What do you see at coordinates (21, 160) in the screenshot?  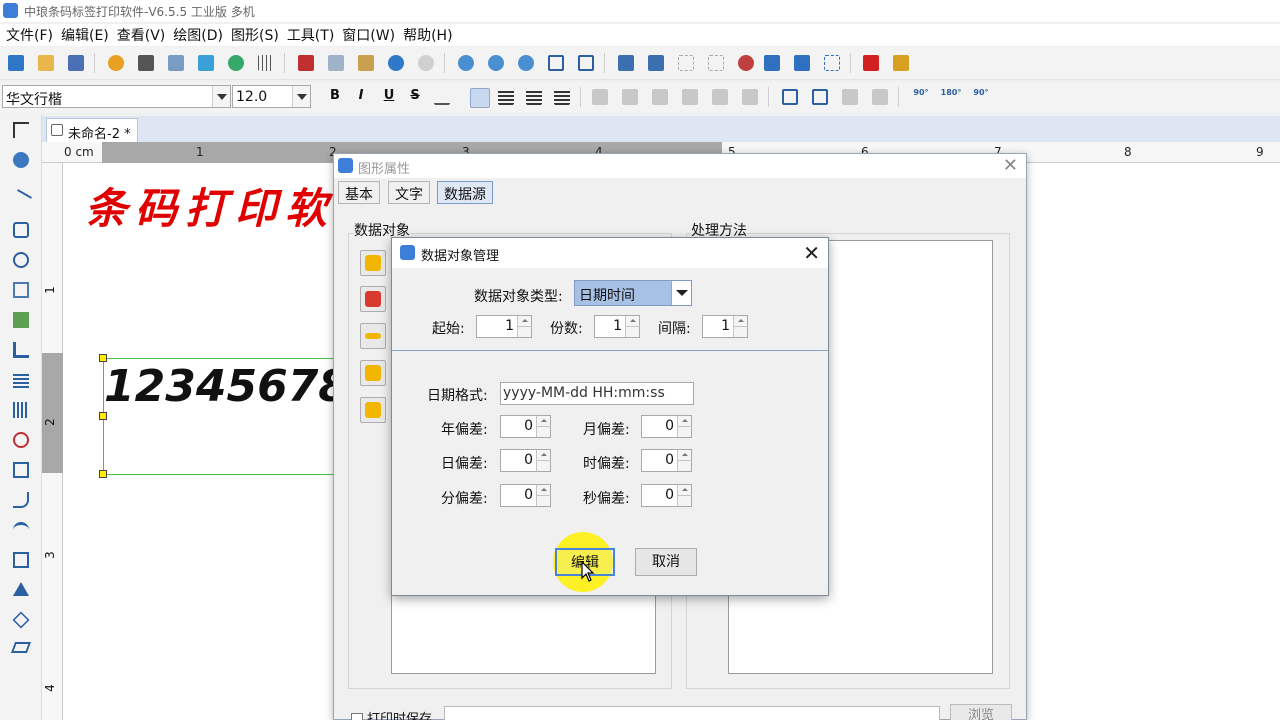 I see `pan-tool-icon` at bounding box center [21, 160].